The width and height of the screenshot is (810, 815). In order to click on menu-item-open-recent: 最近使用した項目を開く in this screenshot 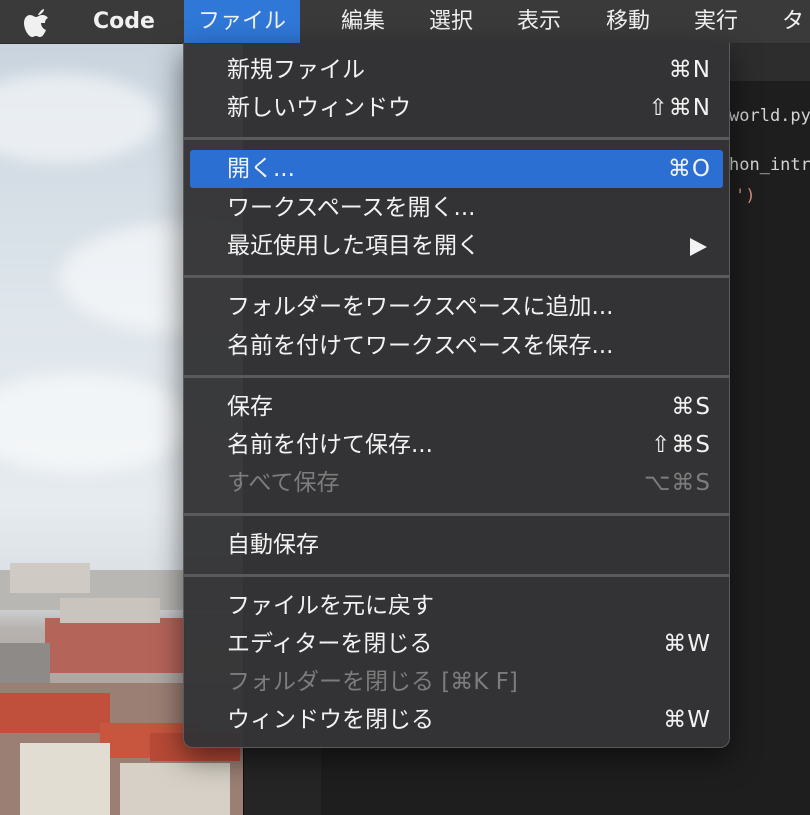, I will do `click(456, 246)`.